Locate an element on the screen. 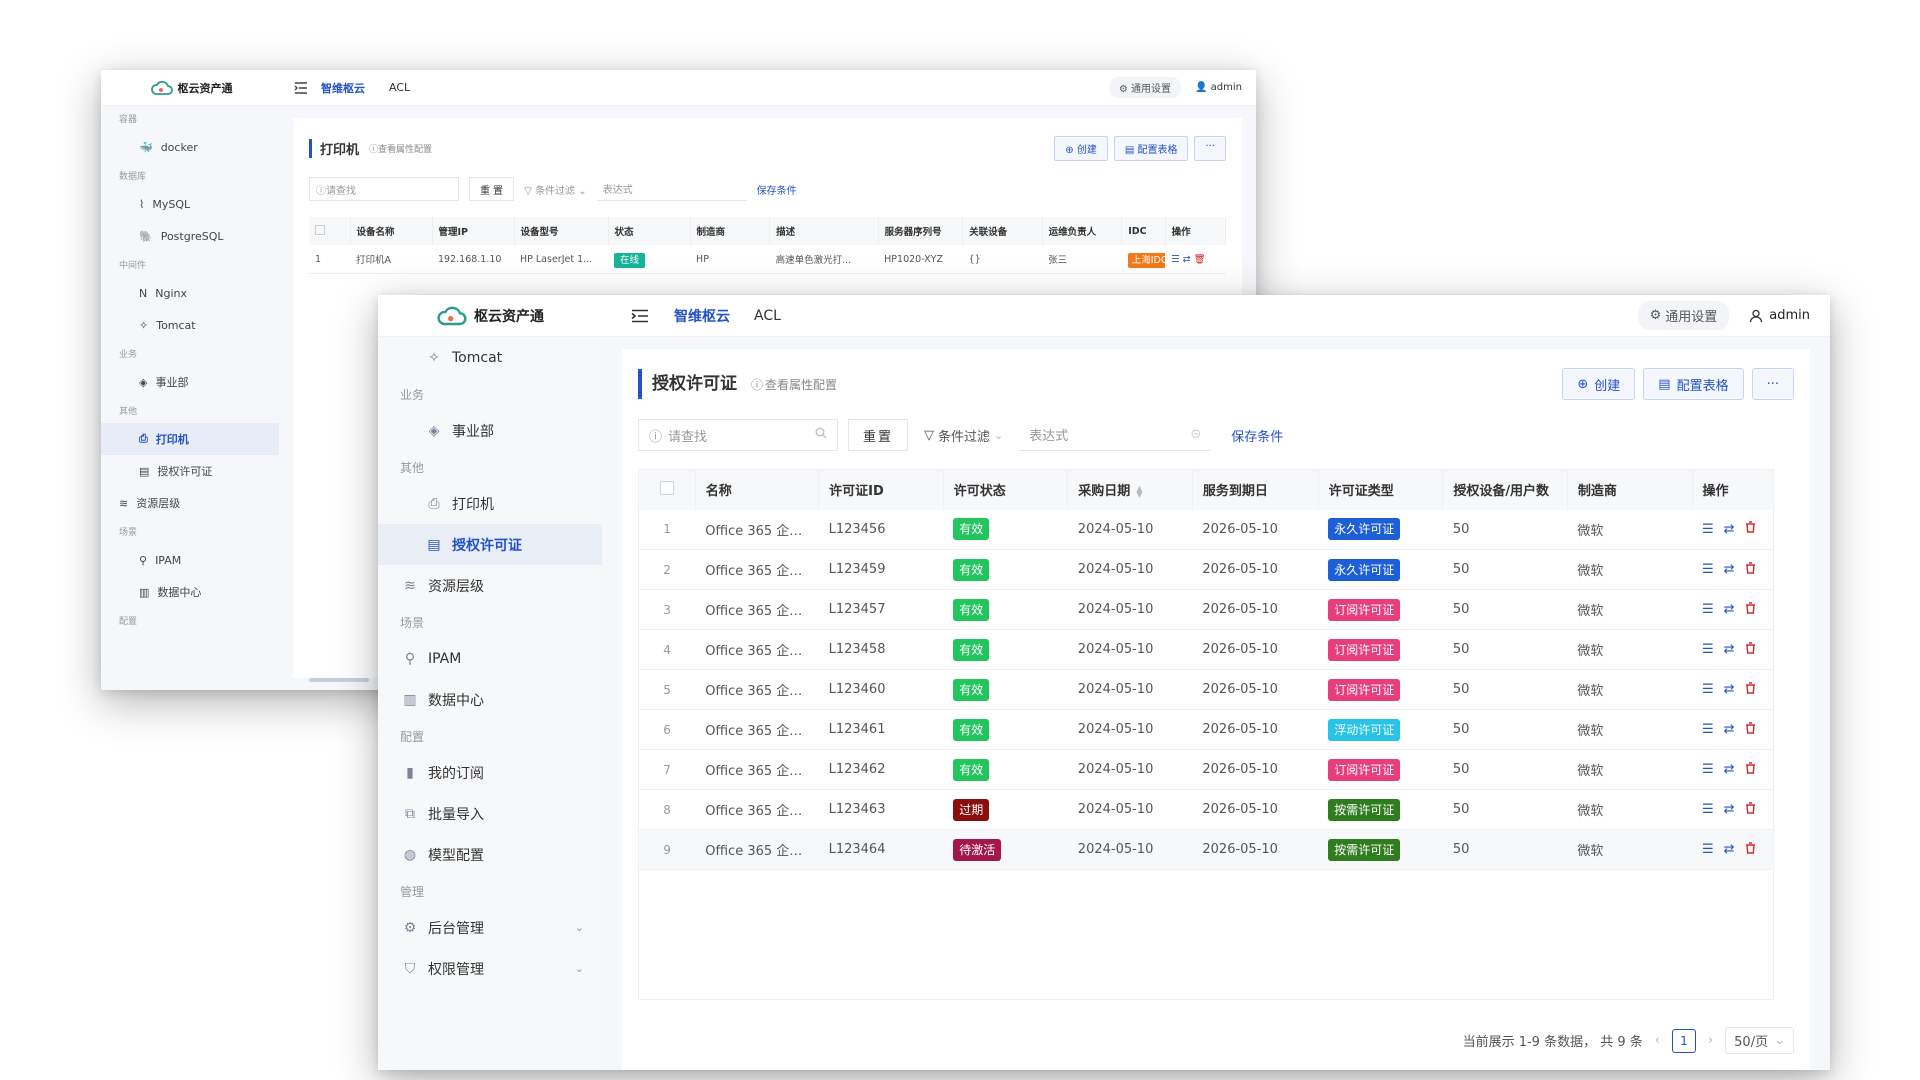  page-1-button: 1 is located at coordinates (1683, 1040).